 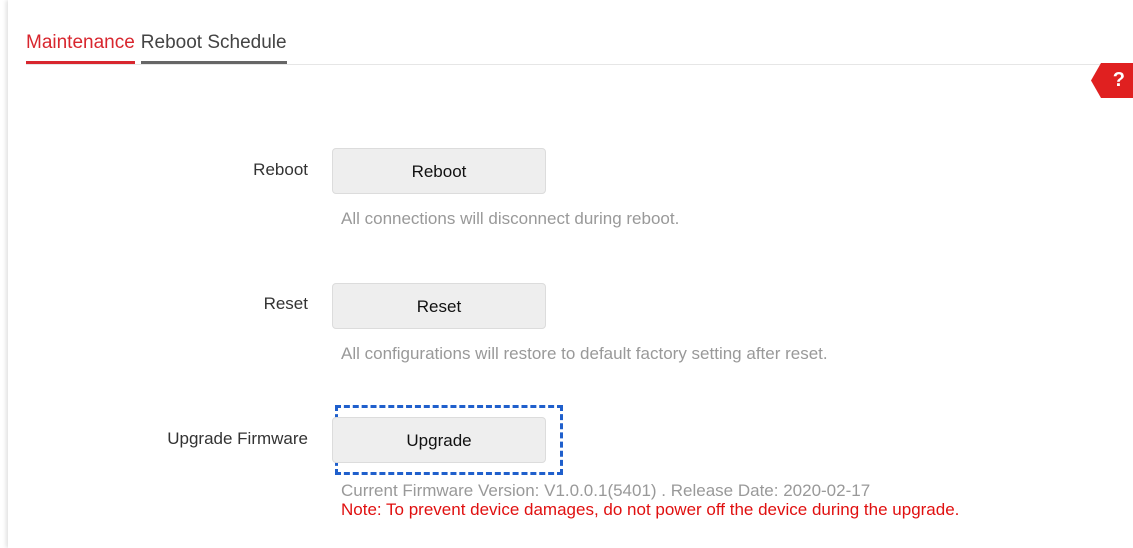 What do you see at coordinates (579, 64) in the screenshot?
I see `tabs-divider` at bounding box center [579, 64].